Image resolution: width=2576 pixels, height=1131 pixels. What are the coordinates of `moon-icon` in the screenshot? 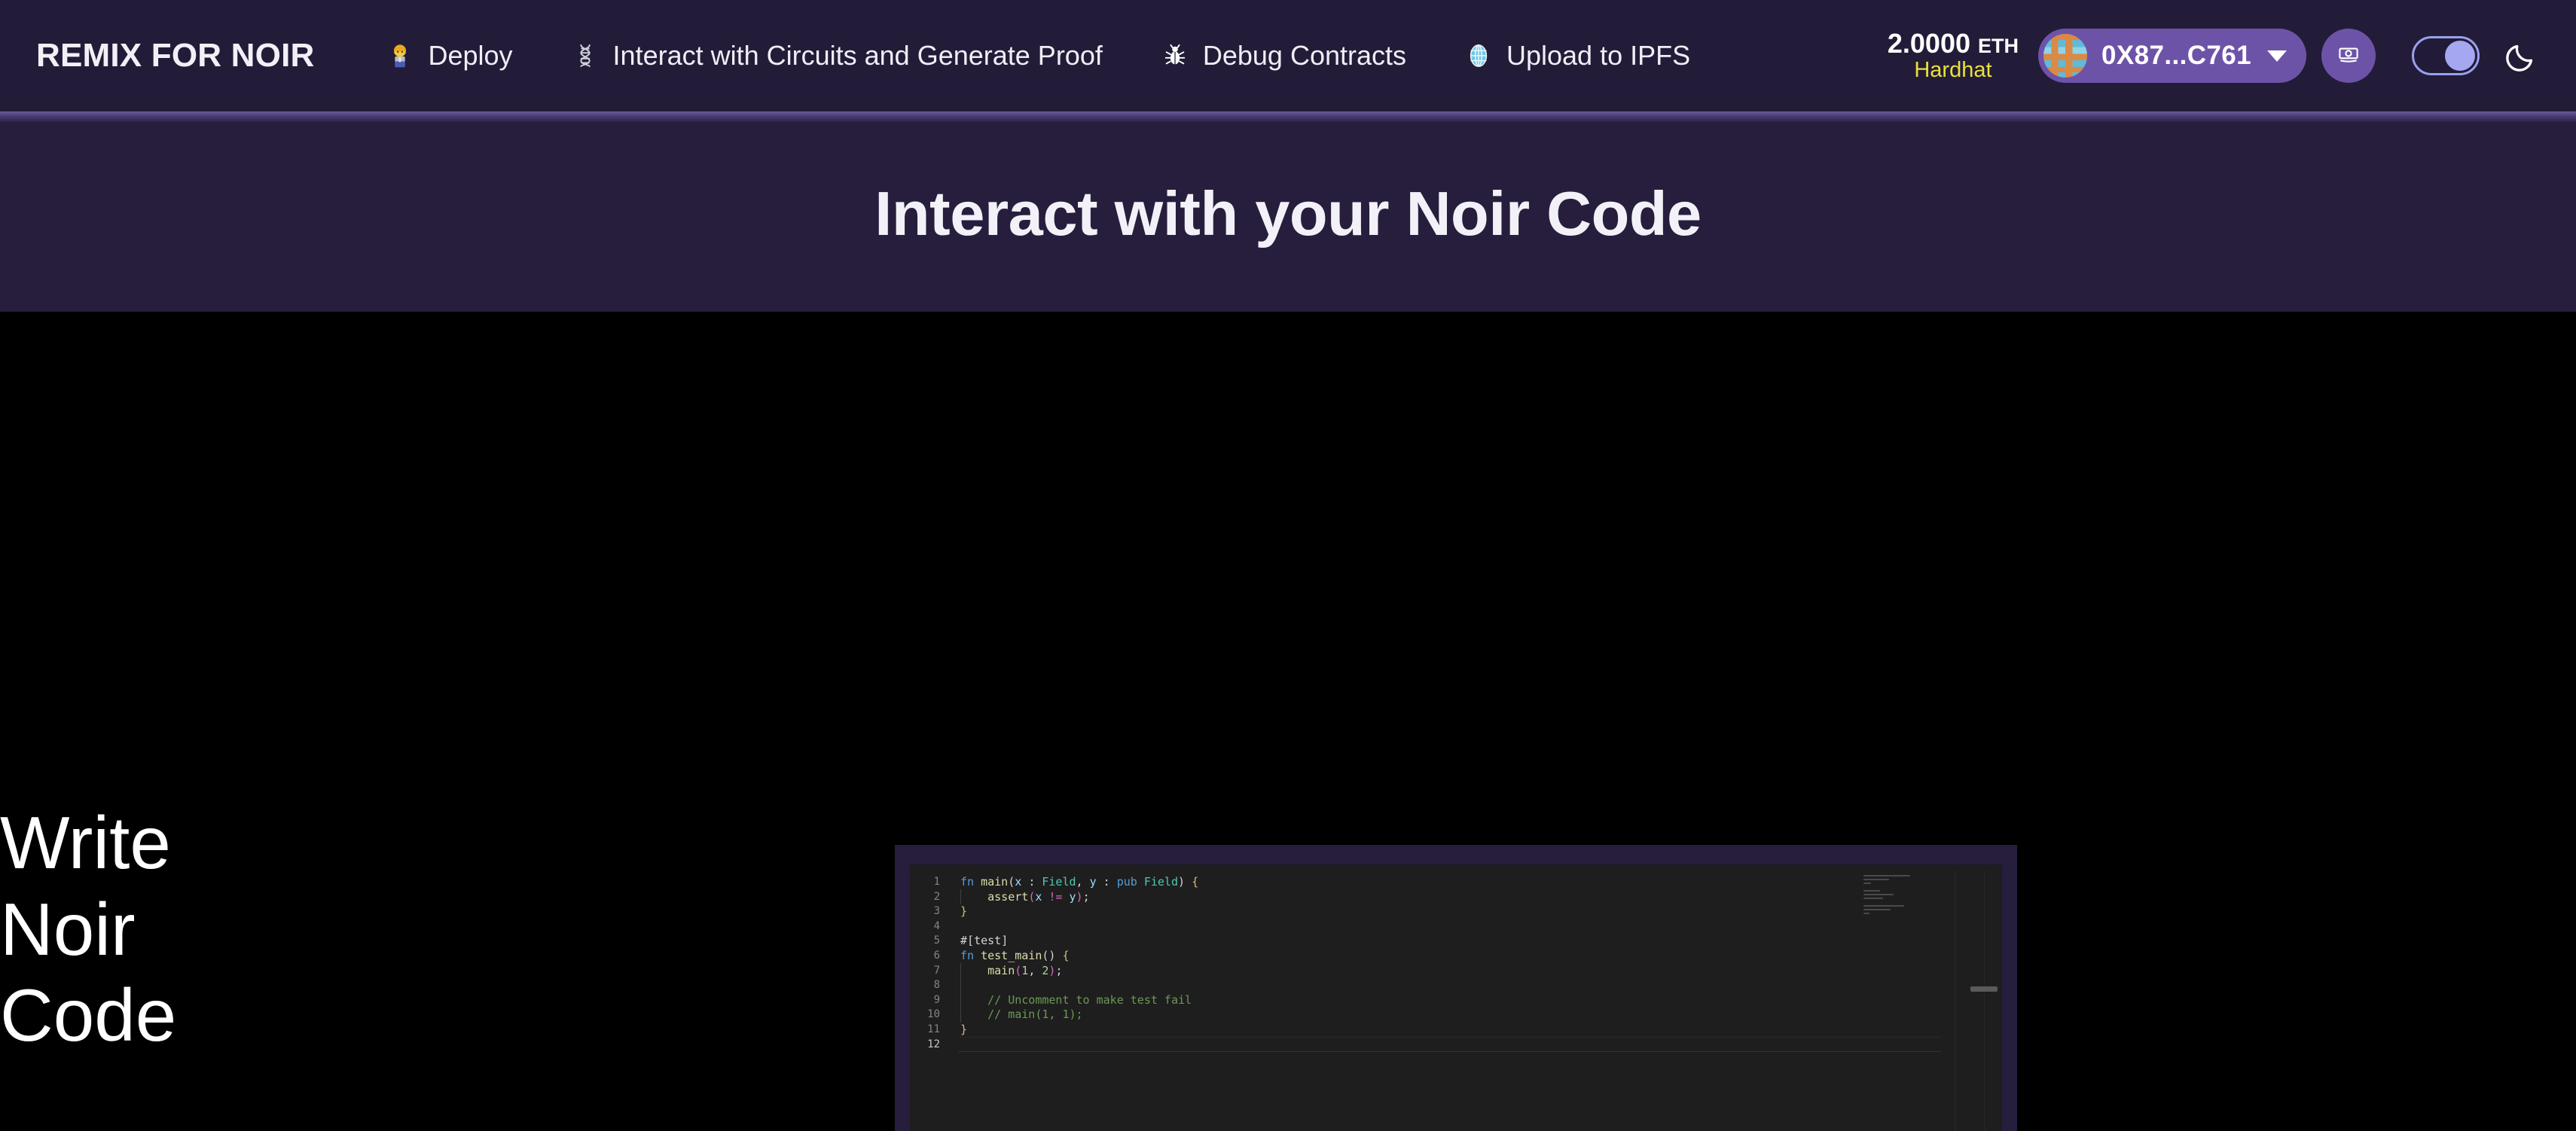 It's located at (2522, 56).